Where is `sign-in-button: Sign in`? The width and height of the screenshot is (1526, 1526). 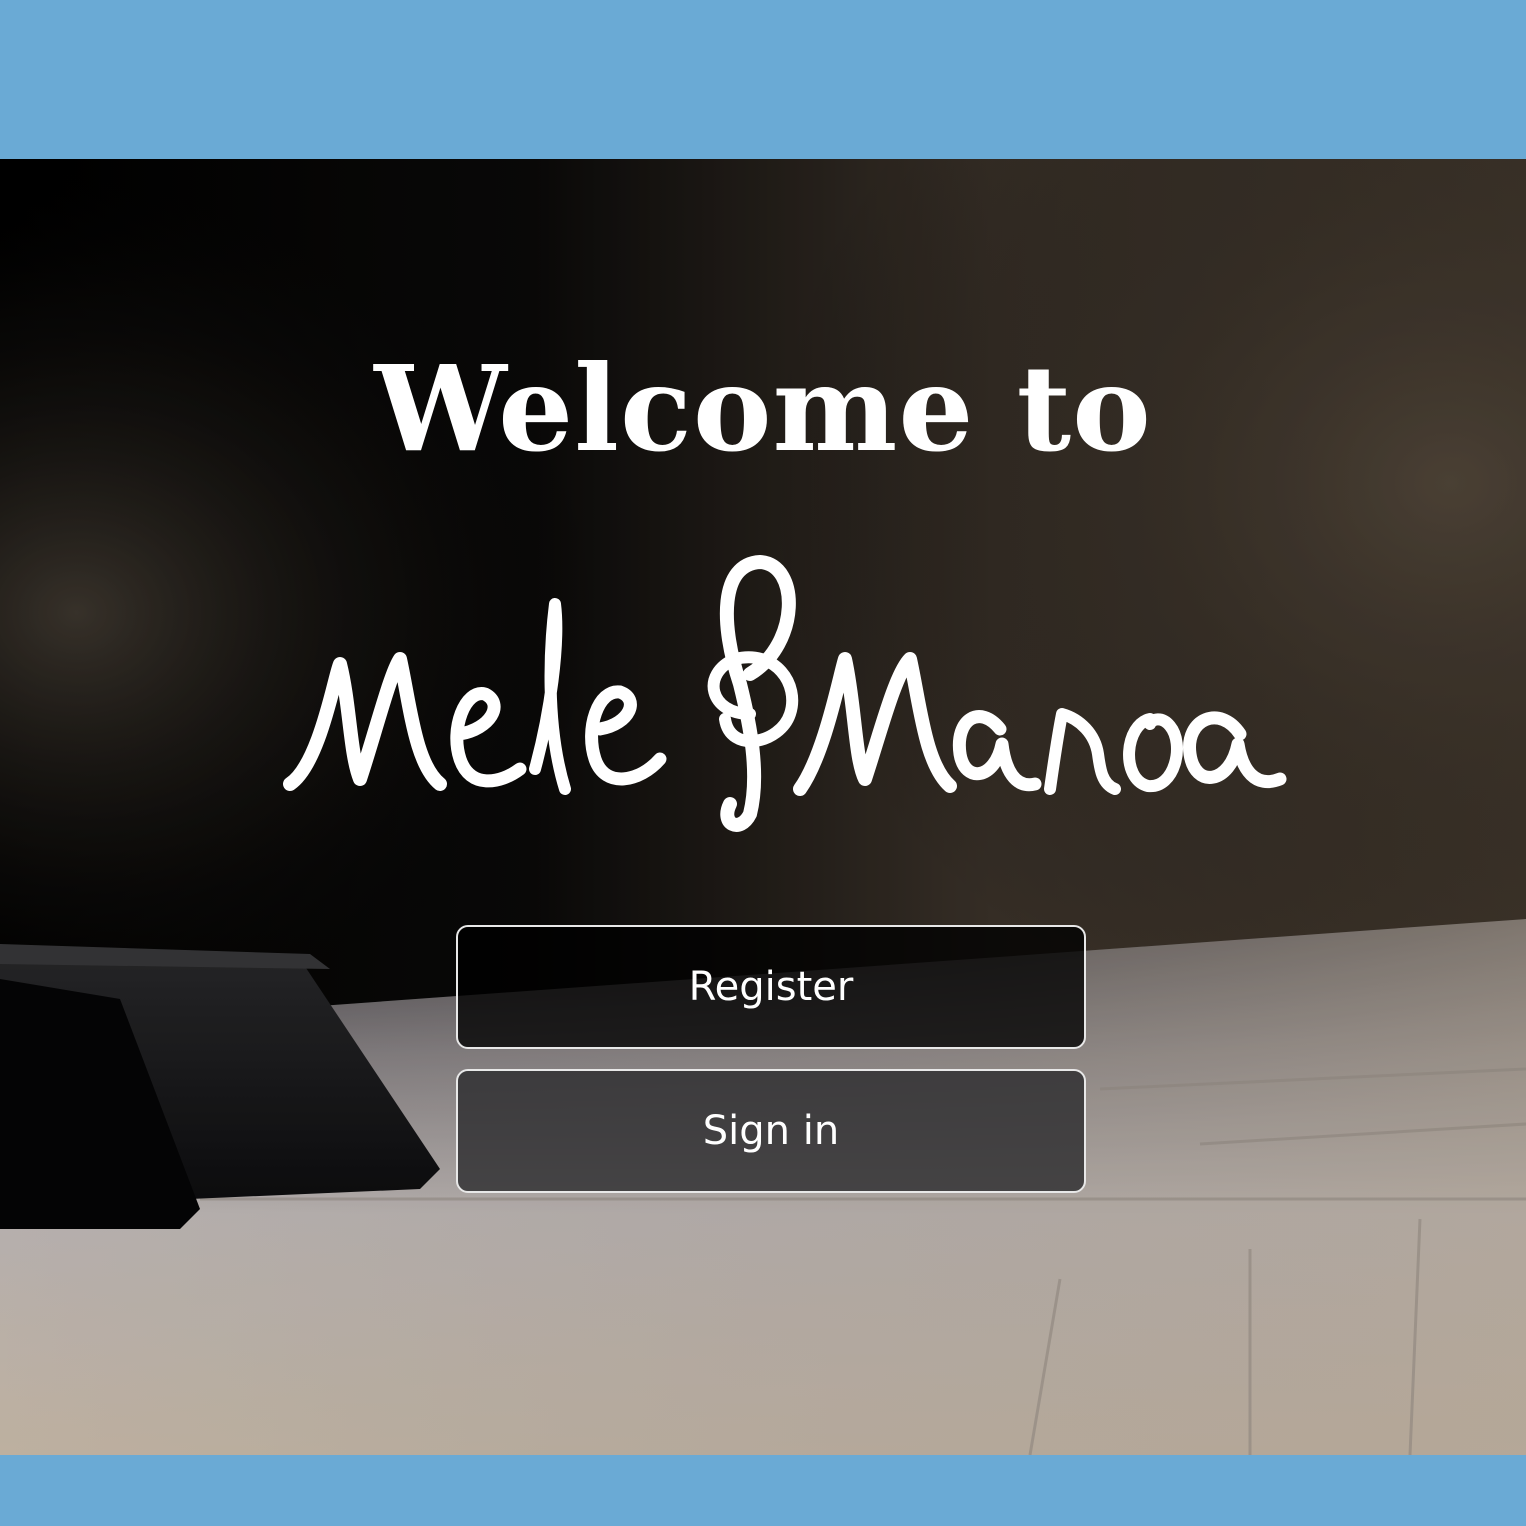 sign-in-button: Sign in is located at coordinates (771, 1131).